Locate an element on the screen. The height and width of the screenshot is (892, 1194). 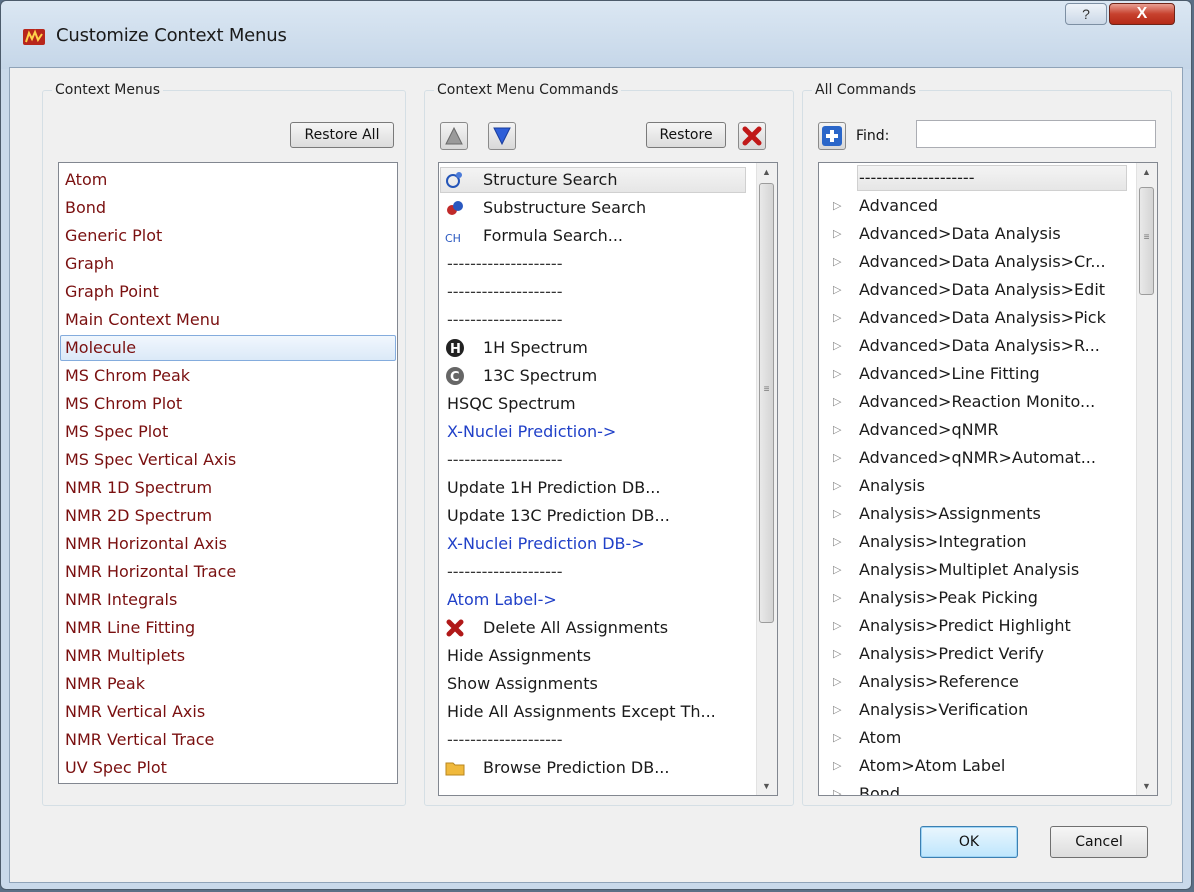
context-menu-item: MS Chrom Plot is located at coordinates (123, 404).